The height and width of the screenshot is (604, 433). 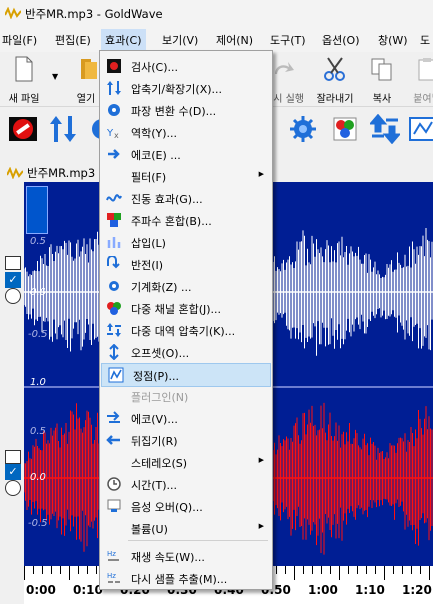 What do you see at coordinates (114, 110) in the screenshot?
I see `doppler-icon` at bounding box center [114, 110].